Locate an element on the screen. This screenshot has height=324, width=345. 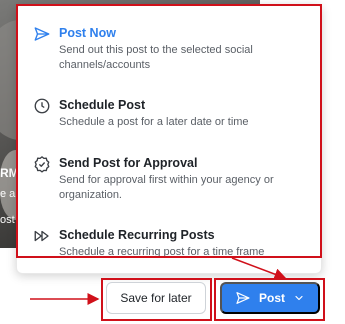
post-button-label: Post is located at coordinates (271, 298).